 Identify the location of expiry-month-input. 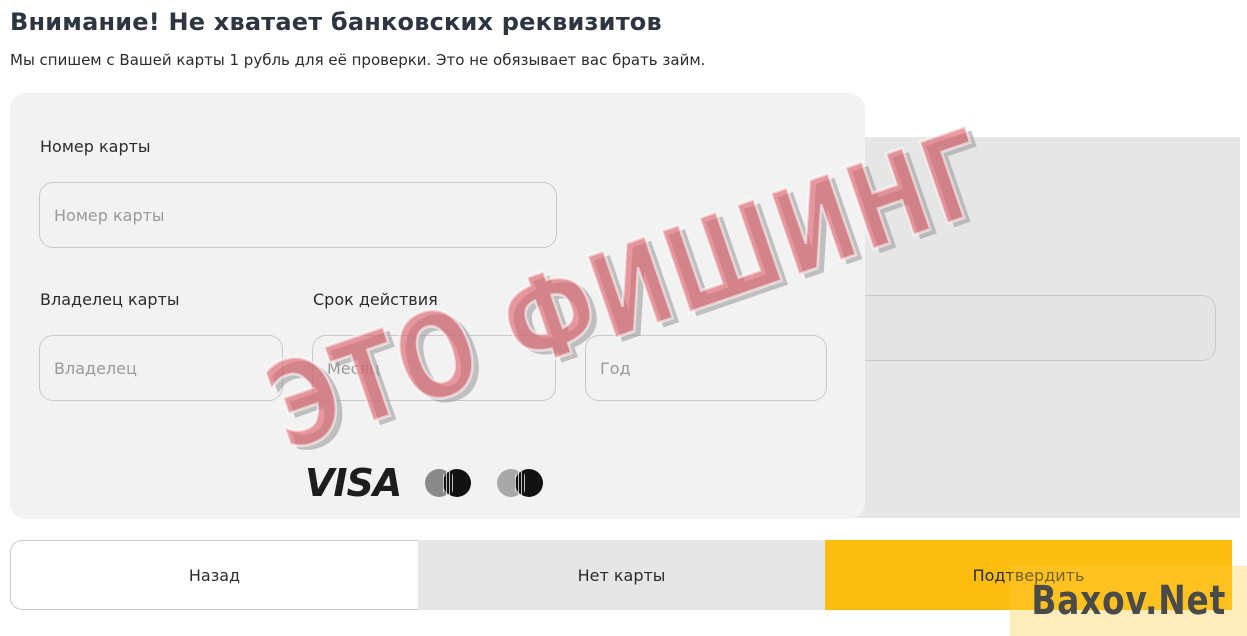
(434, 368).